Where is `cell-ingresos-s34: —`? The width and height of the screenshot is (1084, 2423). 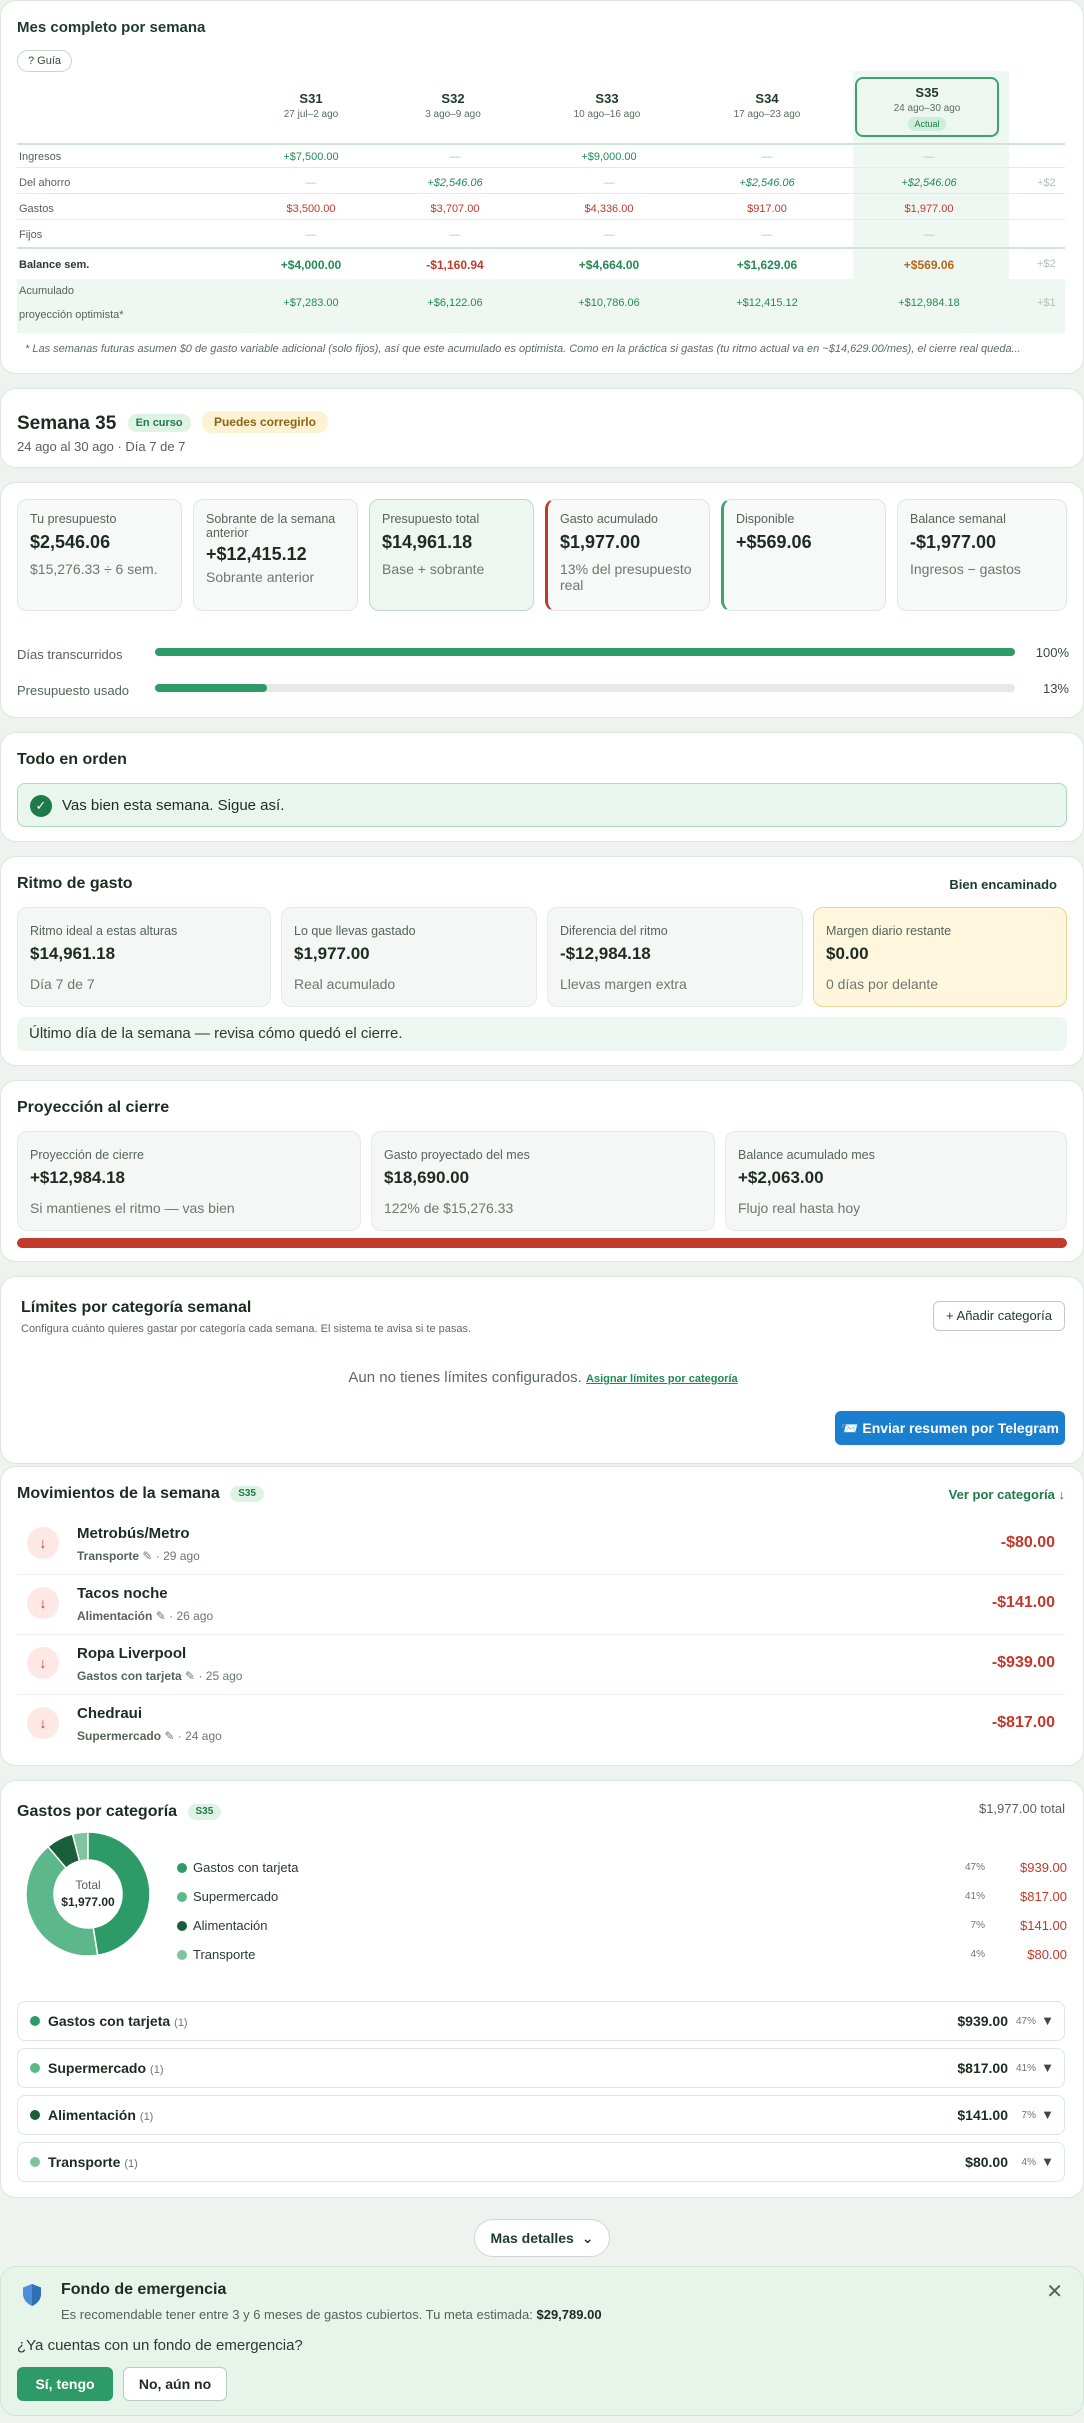 cell-ingresos-s34: — is located at coordinates (767, 157).